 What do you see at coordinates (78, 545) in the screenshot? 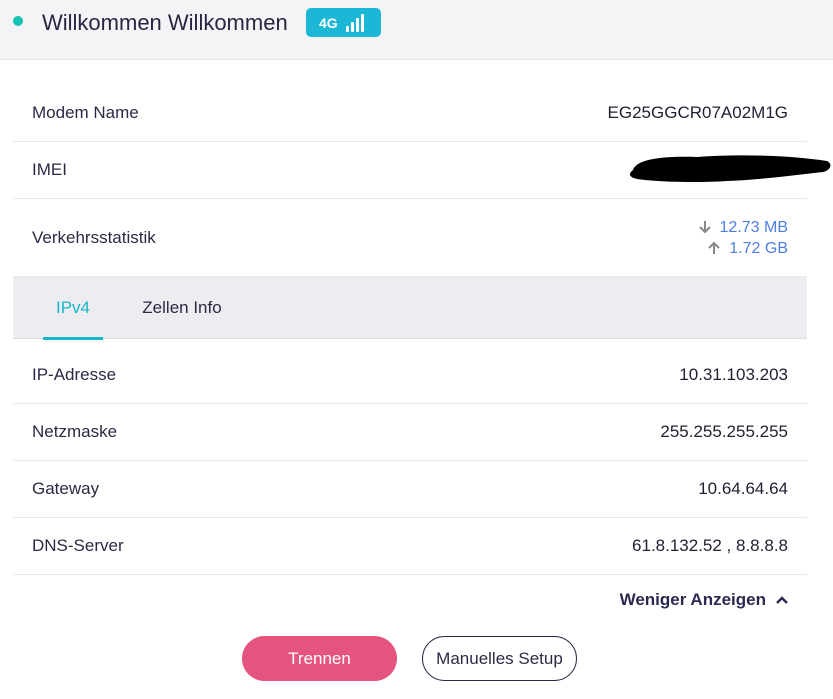
I see `dns-server-label: DNS-Server` at bounding box center [78, 545].